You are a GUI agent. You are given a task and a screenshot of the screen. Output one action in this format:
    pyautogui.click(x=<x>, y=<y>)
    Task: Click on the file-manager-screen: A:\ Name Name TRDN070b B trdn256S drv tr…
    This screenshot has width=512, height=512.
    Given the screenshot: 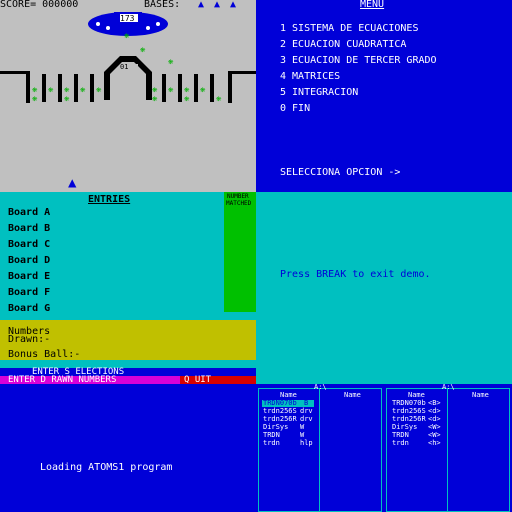 What is the action you would take?
    pyautogui.click(x=384, y=448)
    